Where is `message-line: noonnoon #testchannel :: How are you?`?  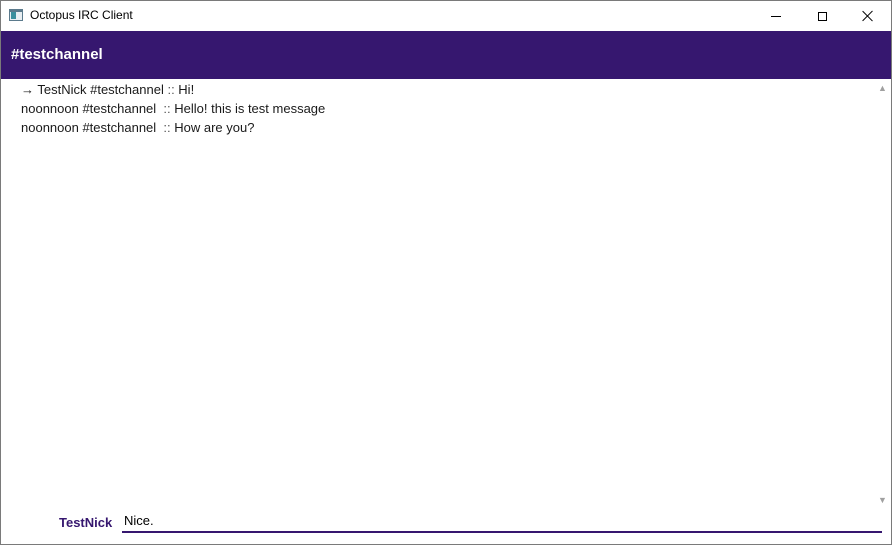
message-line: noonnoon #testchannel :: How are you? is located at coordinates (137, 128).